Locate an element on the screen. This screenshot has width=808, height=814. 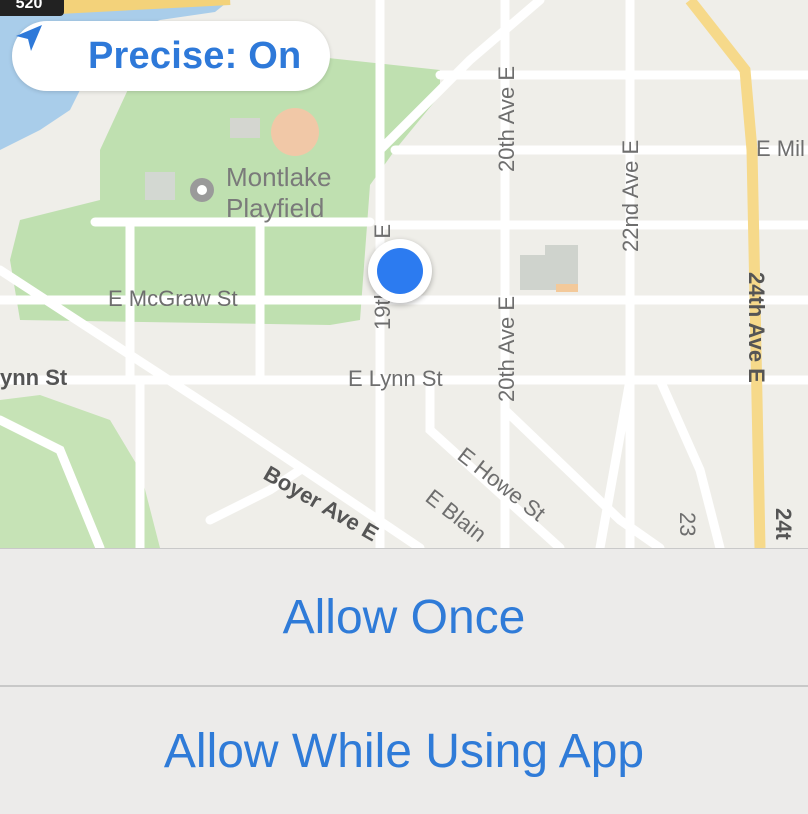
street-label-lynn-left: ynn St is located at coordinates (34, 377).